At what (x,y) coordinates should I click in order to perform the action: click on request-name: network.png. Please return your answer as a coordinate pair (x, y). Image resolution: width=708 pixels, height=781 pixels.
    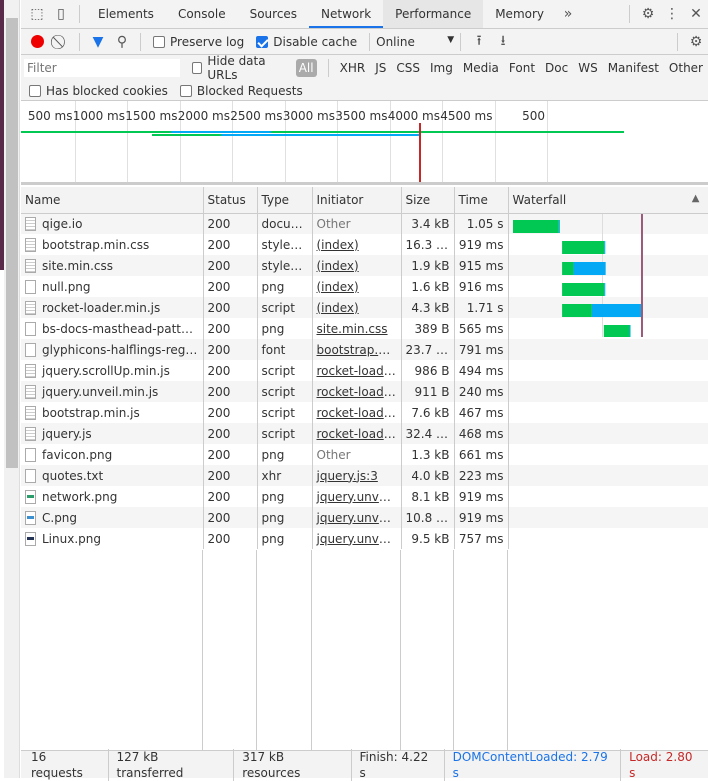
    Looking at the image, I should click on (79, 497).